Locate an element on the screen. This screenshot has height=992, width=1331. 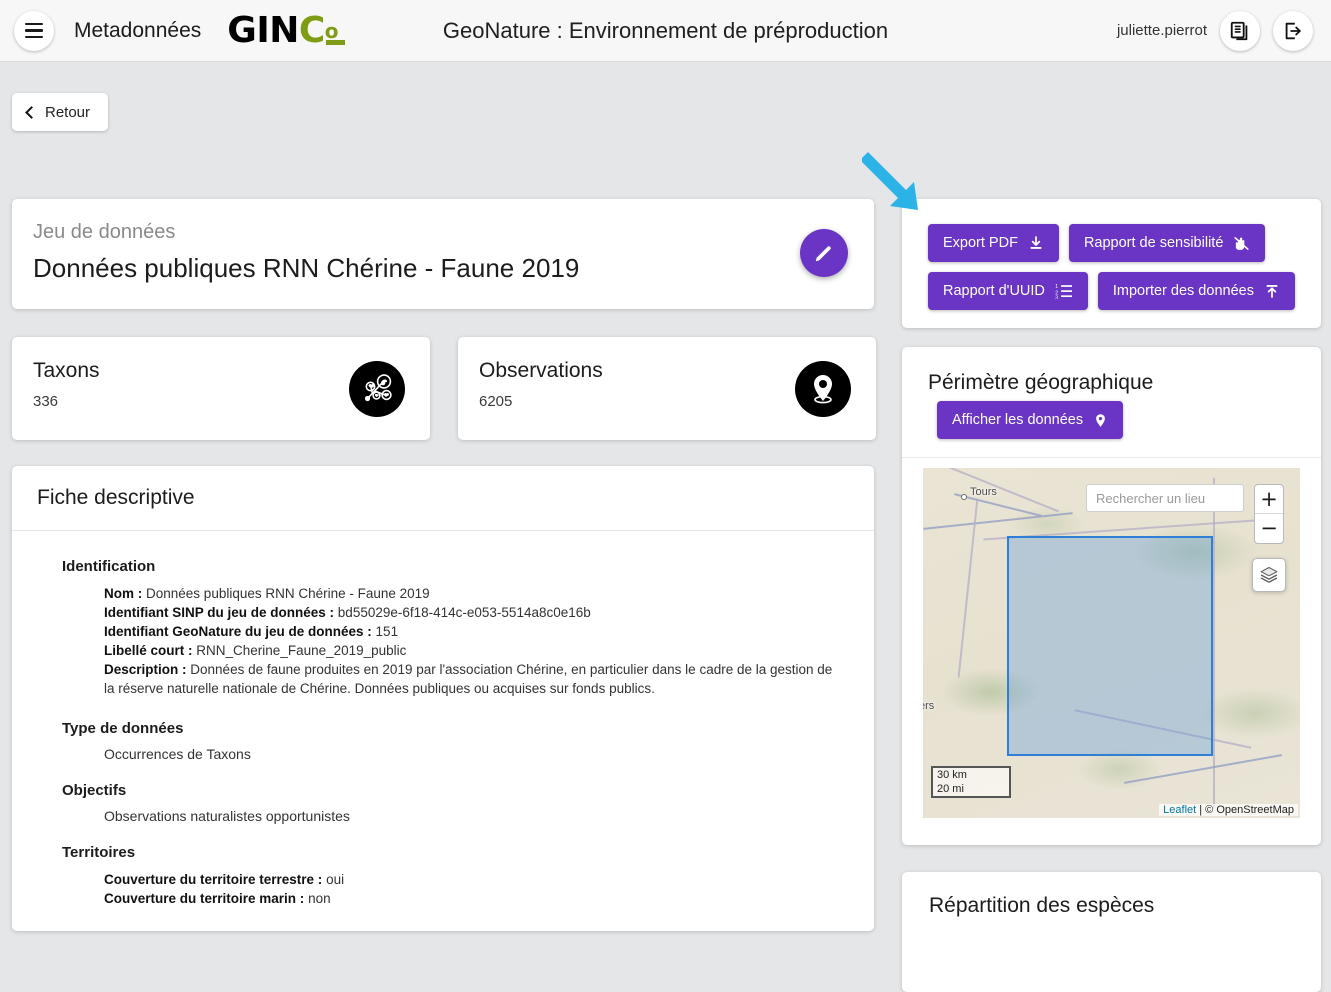
stat-value: 6205 is located at coordinates (496, 401).